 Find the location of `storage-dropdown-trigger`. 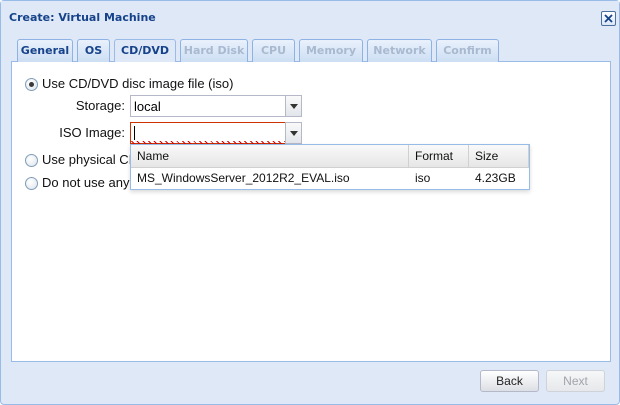

storage-dropdown-trigger is located at coordinates (293, 106).